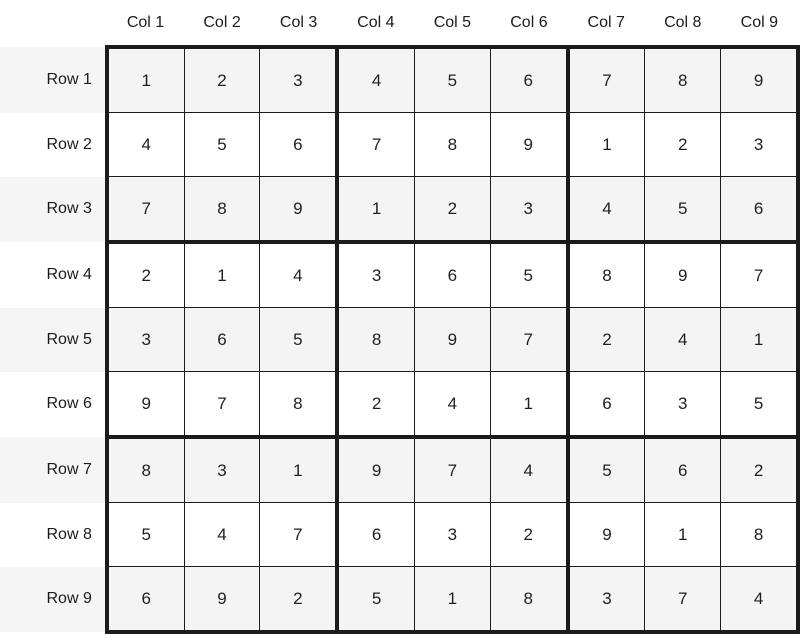 This screenshot has width=800, height=634. What do you see at coordinates (683, 600) in the screenshot?
I see `cell-r9c8: 7` at bounding box center [683, 600].